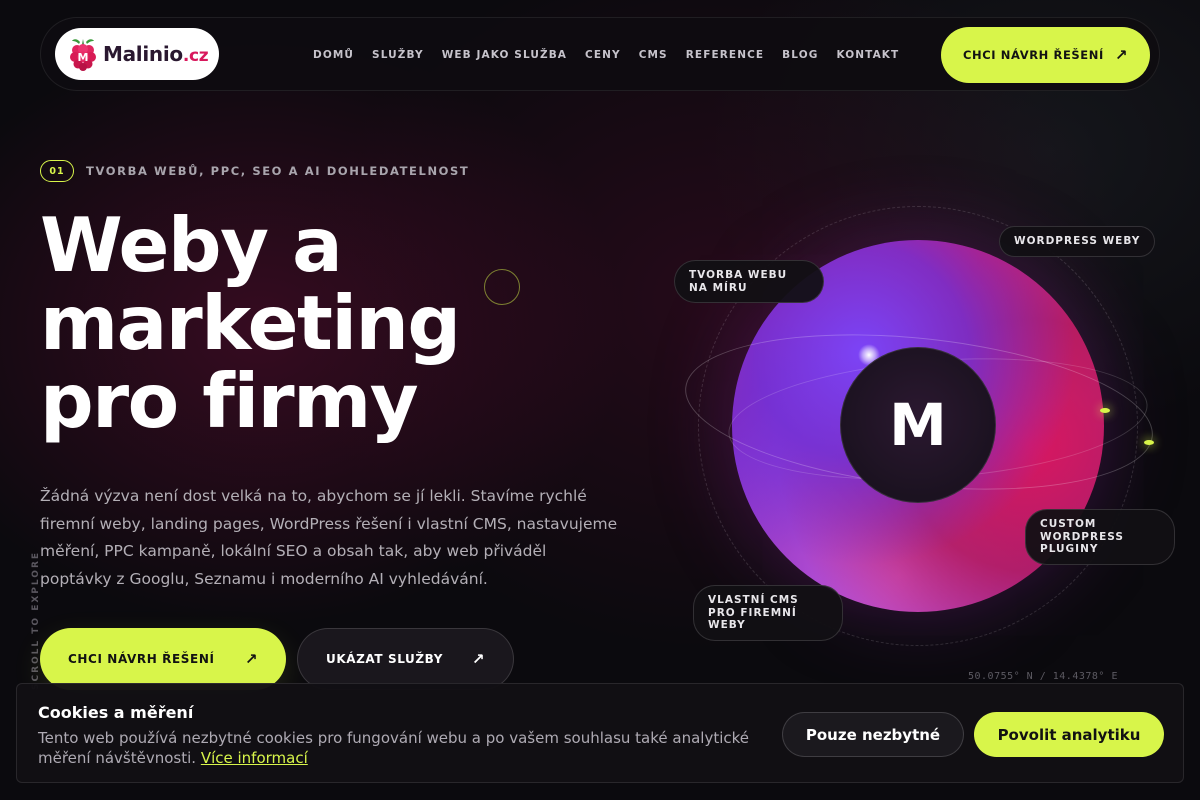  What do you see at coordinates (1033, 55) in the screenshot?
I see `header-cta-label: CHCI NÁVRH ŘEŠENÍ` at bounding box center [1033, 55].